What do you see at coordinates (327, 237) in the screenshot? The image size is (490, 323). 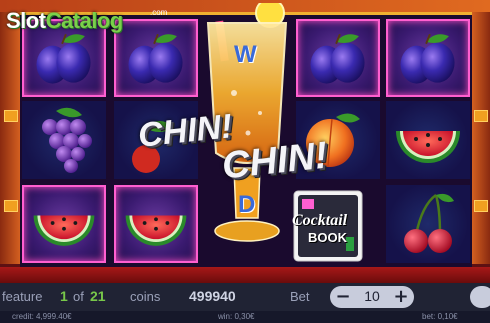 I see `book-subtitle: BOOK` at bounding box center [327, 237].